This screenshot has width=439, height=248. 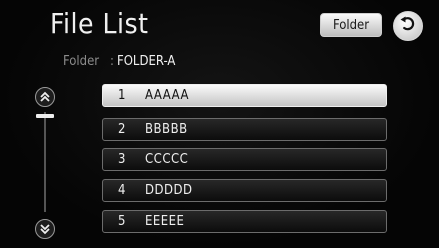 What do you see at coordinates (99, 23) in the screenshot?
I see `page-title: File List` at bounding box center [99, 23].